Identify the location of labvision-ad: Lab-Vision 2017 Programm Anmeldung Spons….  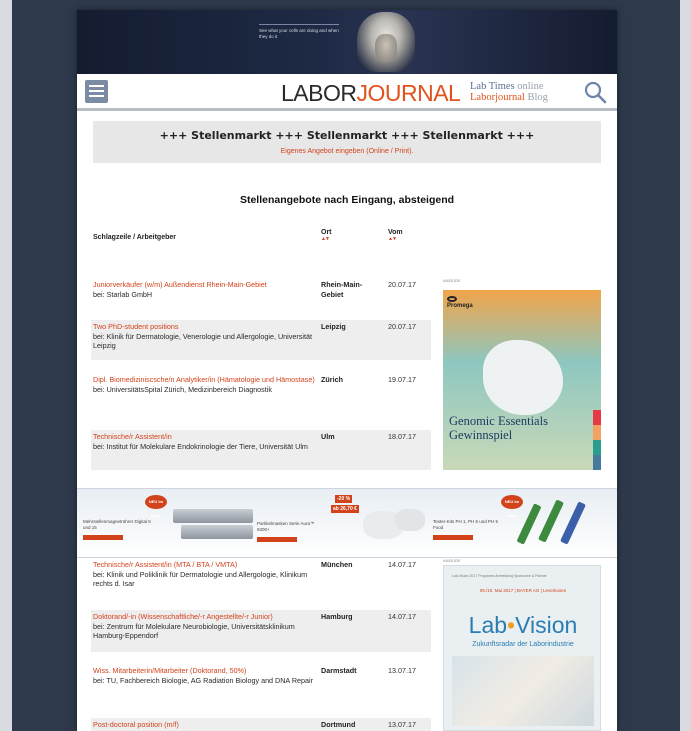
(522, 648).